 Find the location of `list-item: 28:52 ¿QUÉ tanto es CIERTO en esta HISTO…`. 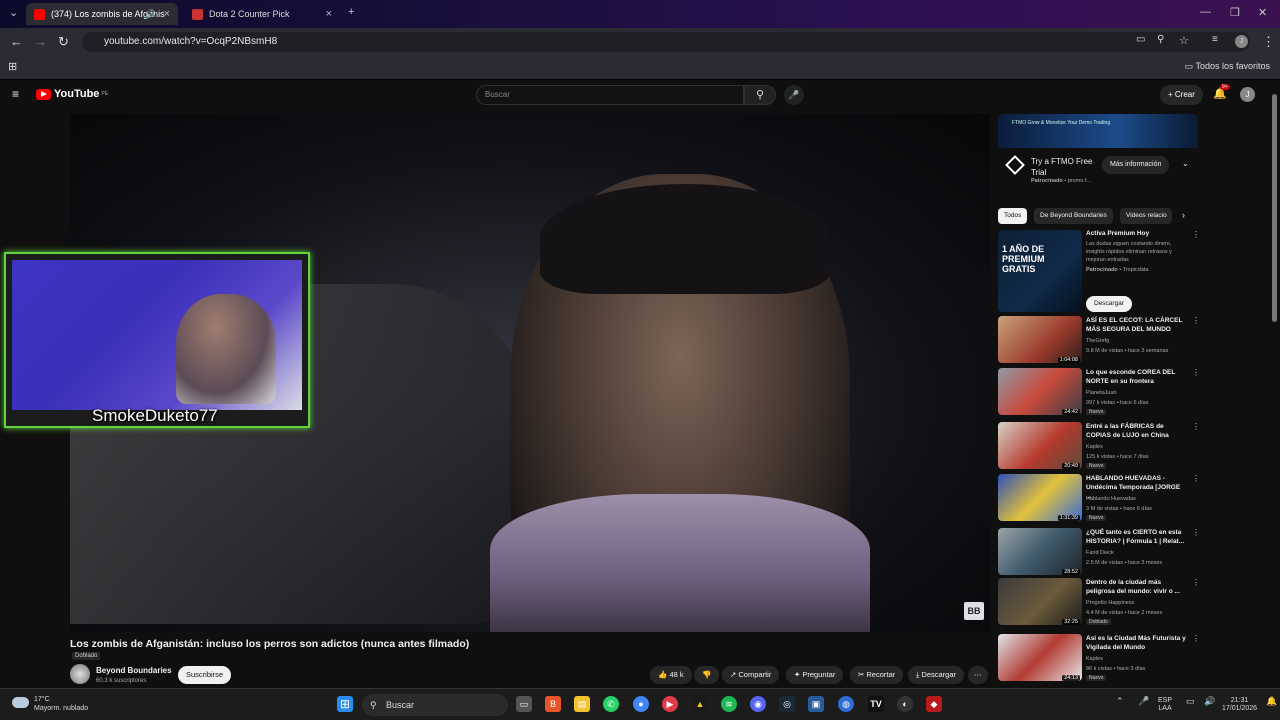

list-item: 28:52 ¿QUÉ tanto es CIERTO en esta HISTO… is located at coordinates (1099, 553).